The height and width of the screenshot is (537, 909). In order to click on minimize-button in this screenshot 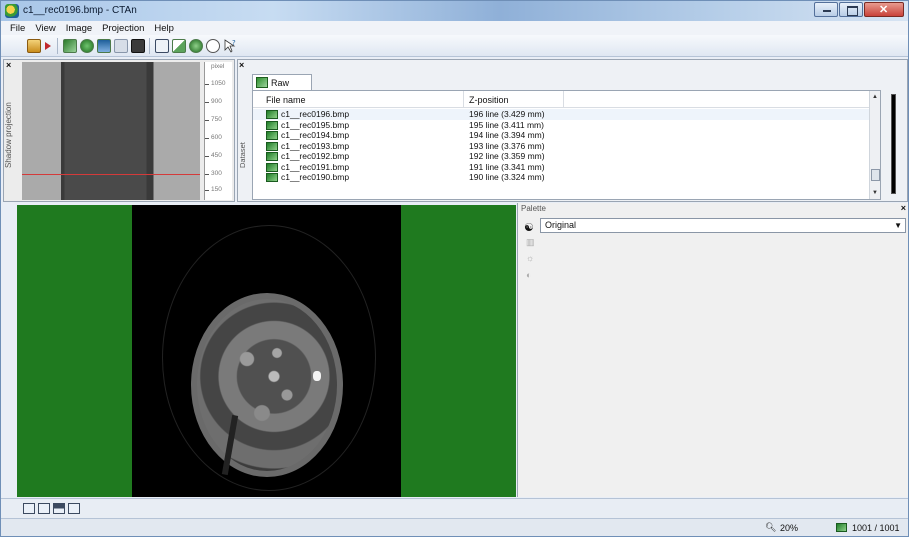, I will do `click(826, 9)`.